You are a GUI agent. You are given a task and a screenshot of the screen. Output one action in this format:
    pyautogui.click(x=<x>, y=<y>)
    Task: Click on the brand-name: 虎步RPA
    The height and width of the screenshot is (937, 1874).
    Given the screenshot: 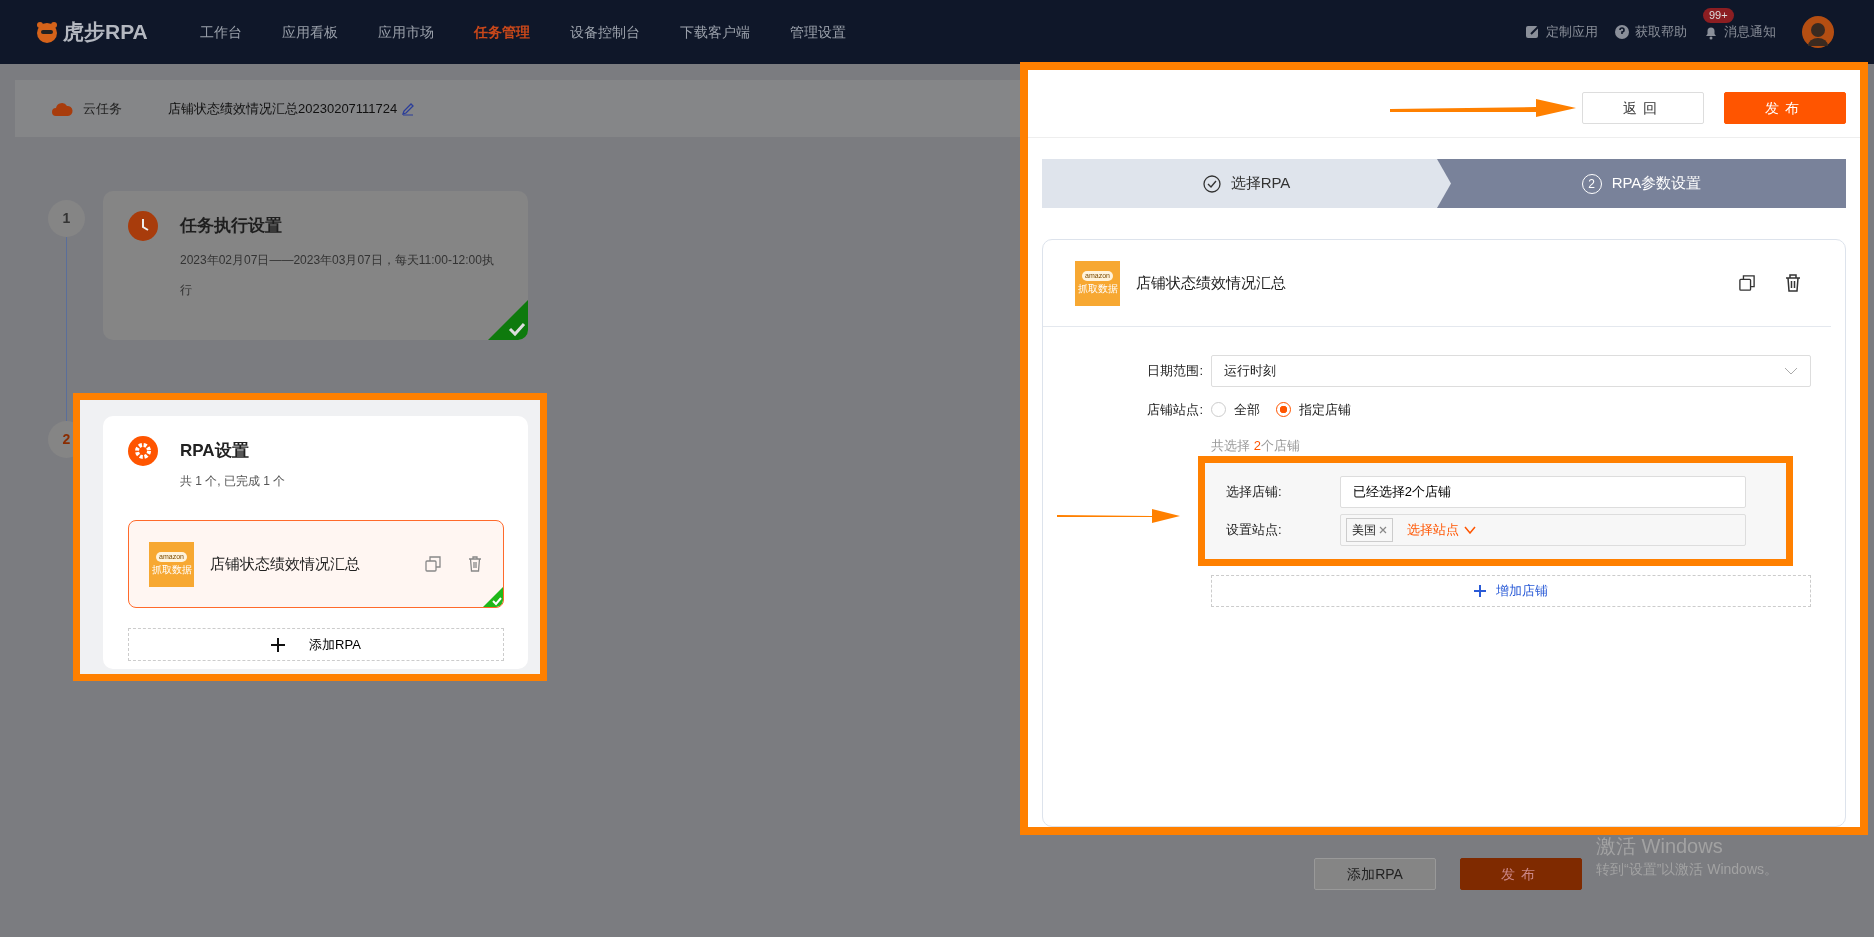 What is the action you would take?
    pyautogui.click(x=105, y=32)
    